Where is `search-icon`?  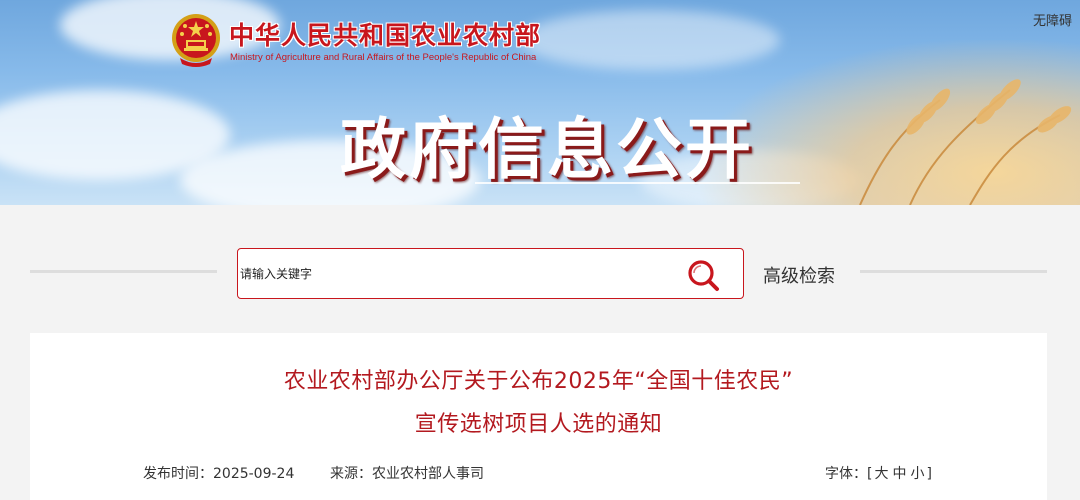
search-icon is located at coordinates (703, 275).